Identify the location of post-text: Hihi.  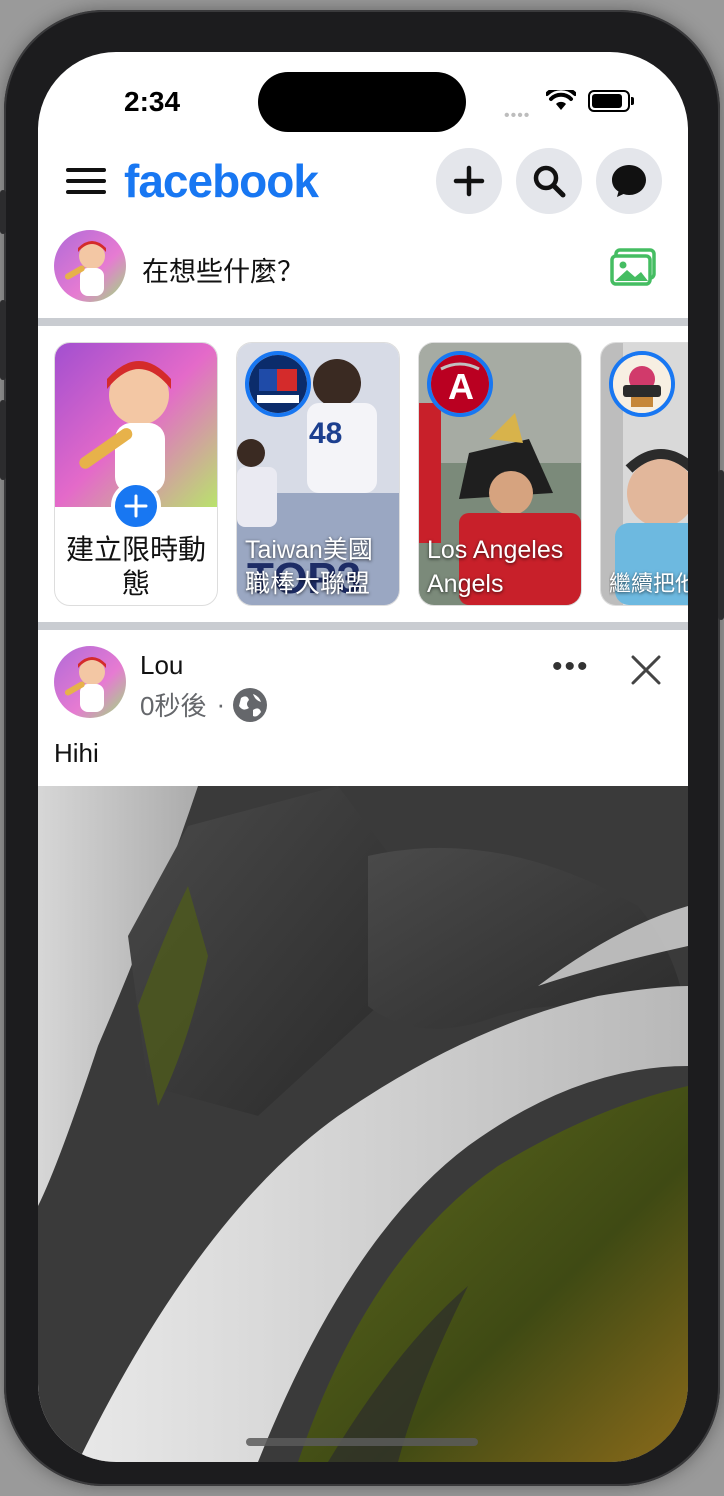
(76, 753).